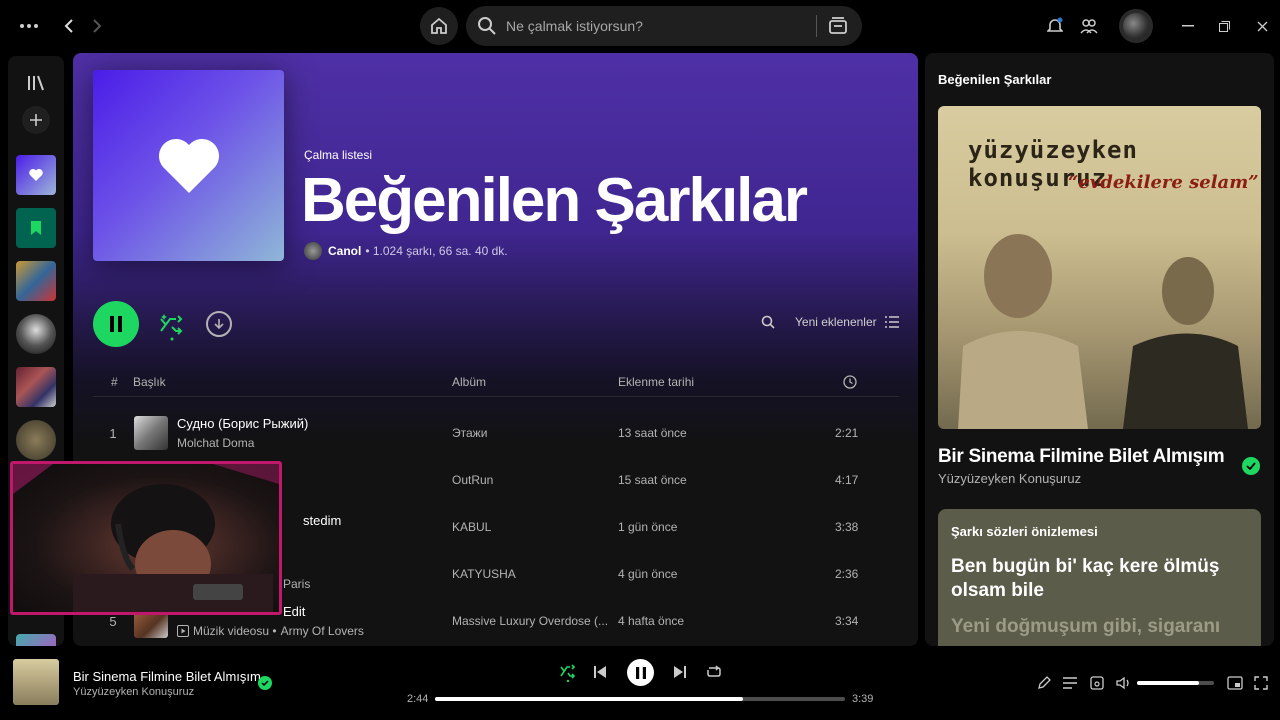  I want to click on forward-icon, so click(97, 26).